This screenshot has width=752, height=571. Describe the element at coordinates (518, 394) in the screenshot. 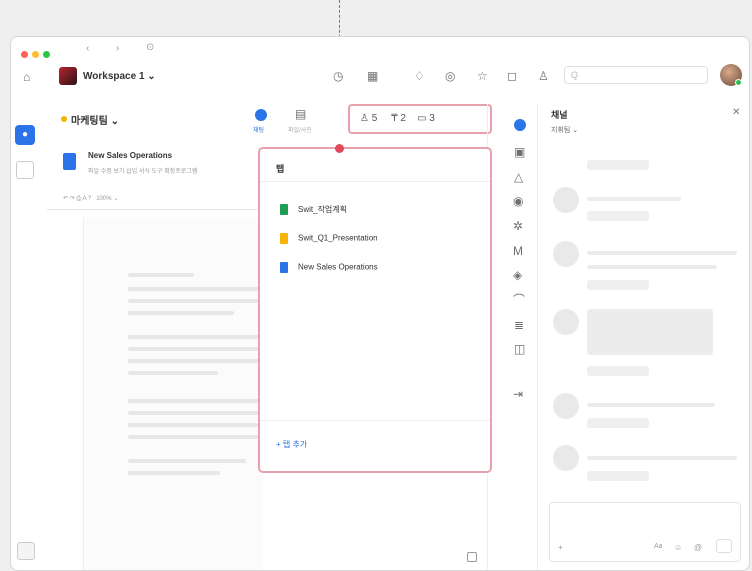

I see `collapse-rail-icon: ⇥` at that location.